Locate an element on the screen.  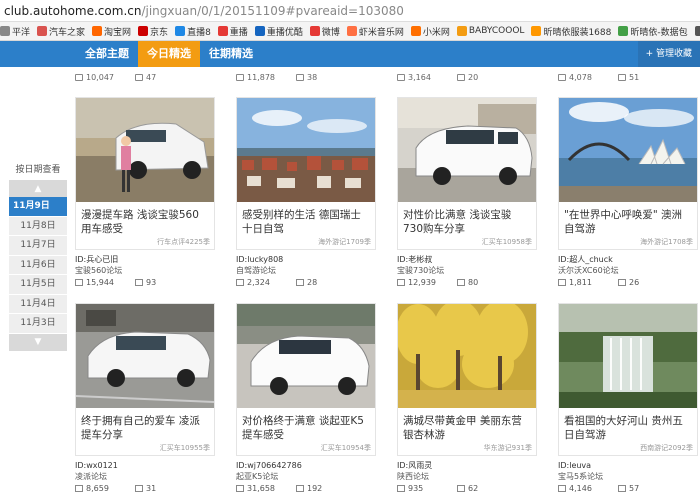
bookmark-item: 淘宝网 is located at coordinates (111, 31).